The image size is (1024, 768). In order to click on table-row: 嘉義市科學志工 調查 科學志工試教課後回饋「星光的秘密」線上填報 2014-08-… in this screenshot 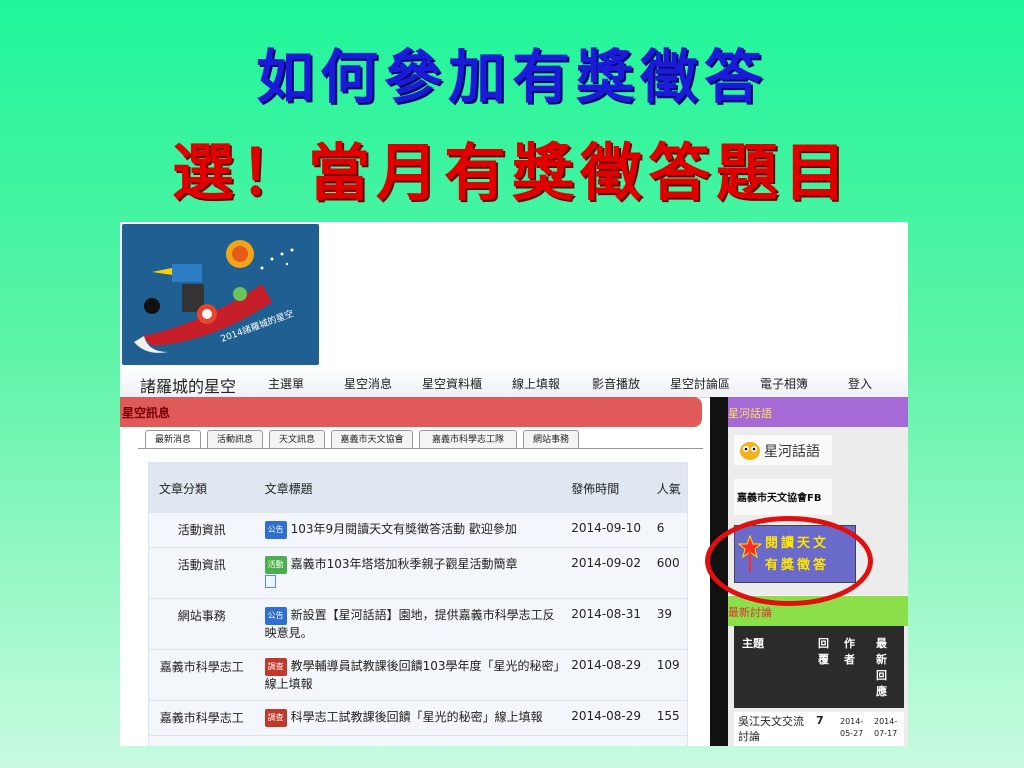, I will do `click(418, 718)`.